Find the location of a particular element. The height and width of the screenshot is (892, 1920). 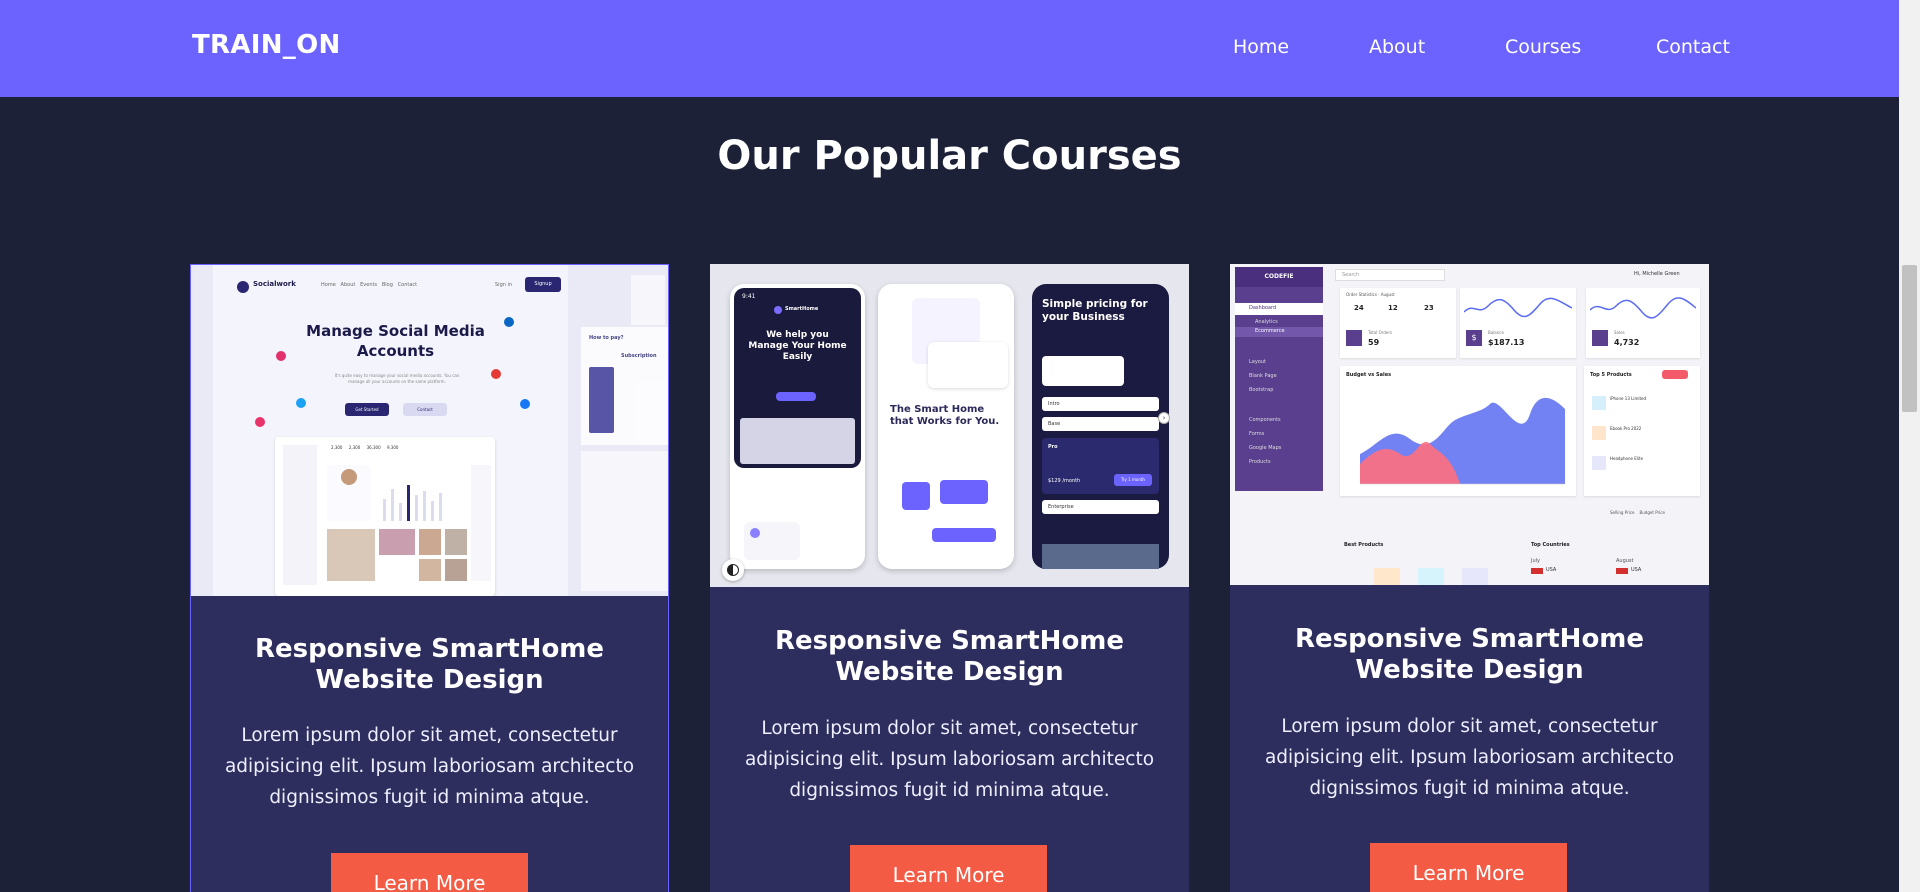

mockup-cta: Get Started is located at coordinates (367, 409).